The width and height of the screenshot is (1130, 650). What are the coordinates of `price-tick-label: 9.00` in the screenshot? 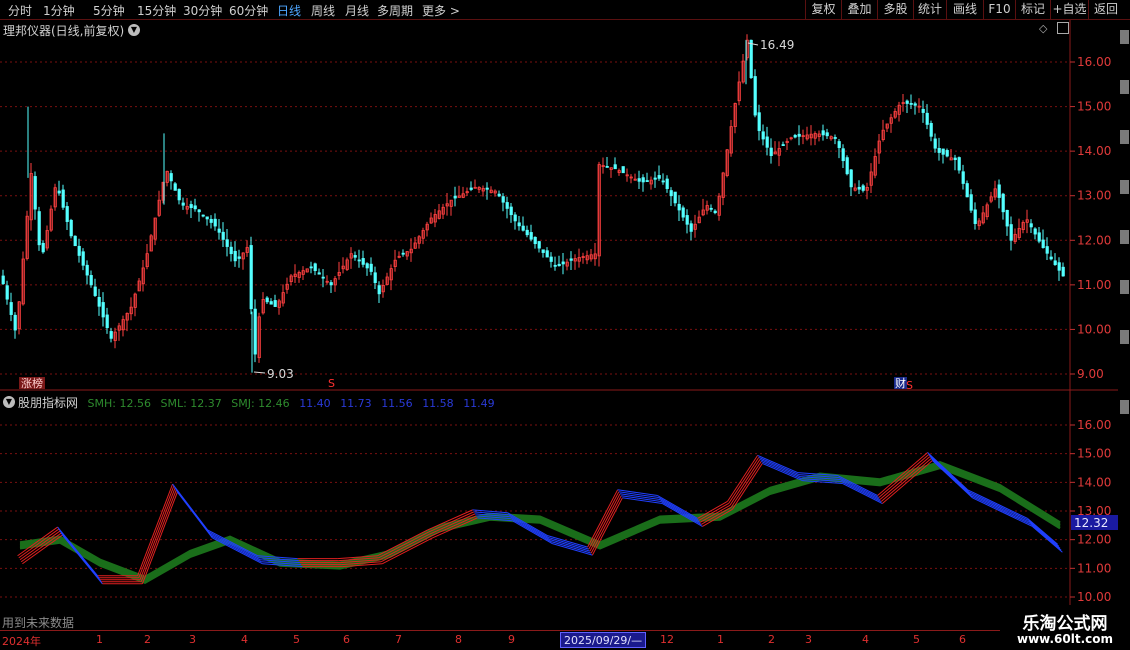 It's located at (1090, 374).